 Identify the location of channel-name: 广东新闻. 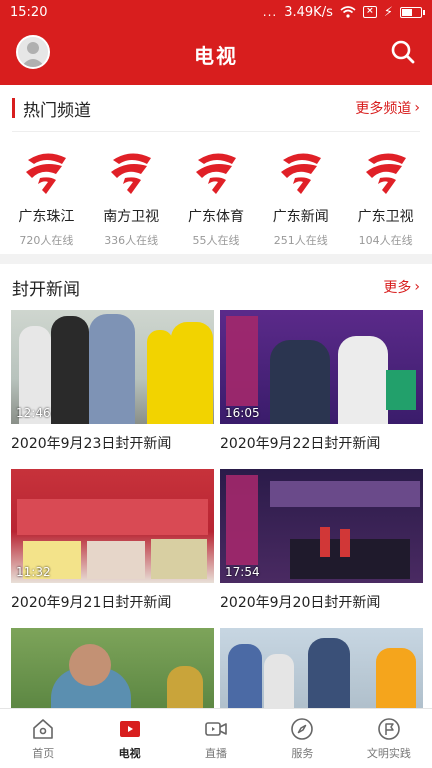
(300, 217).